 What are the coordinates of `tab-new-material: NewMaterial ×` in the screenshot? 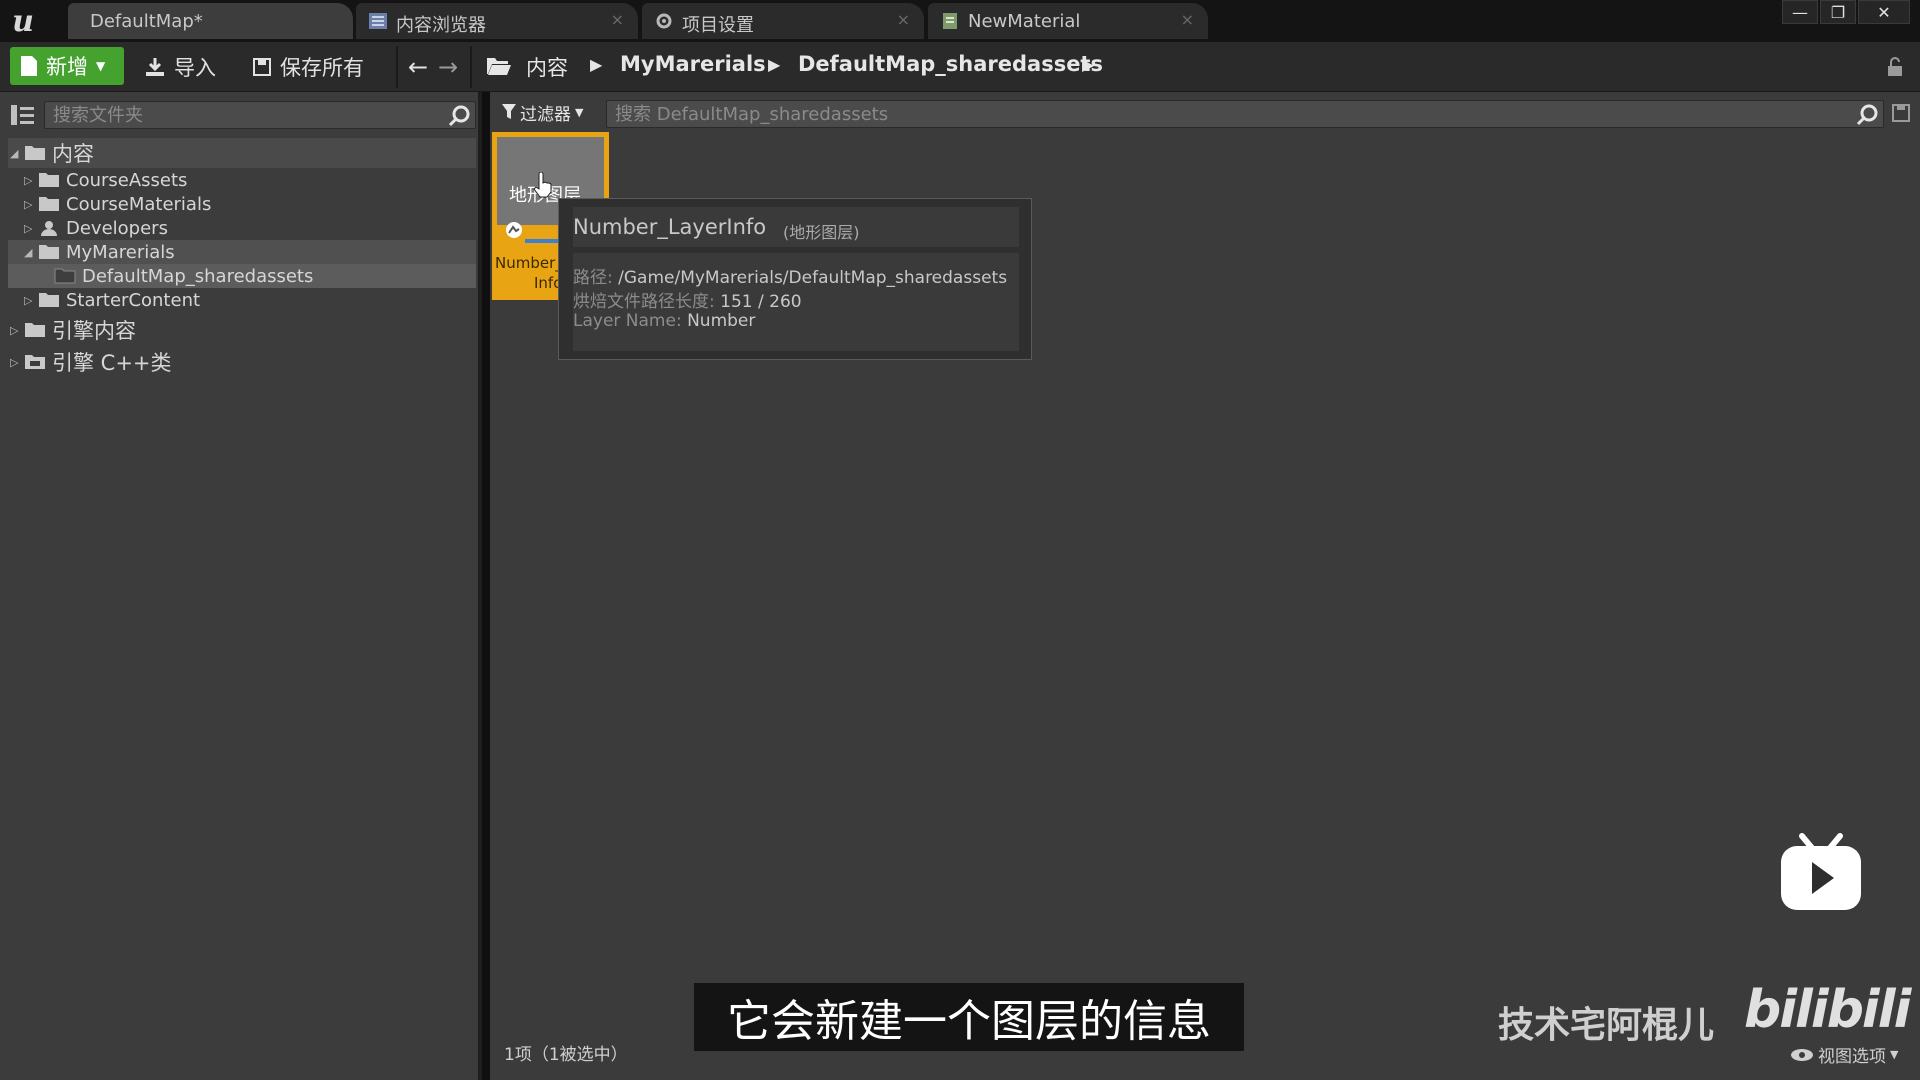 It's located at (1068, 21).